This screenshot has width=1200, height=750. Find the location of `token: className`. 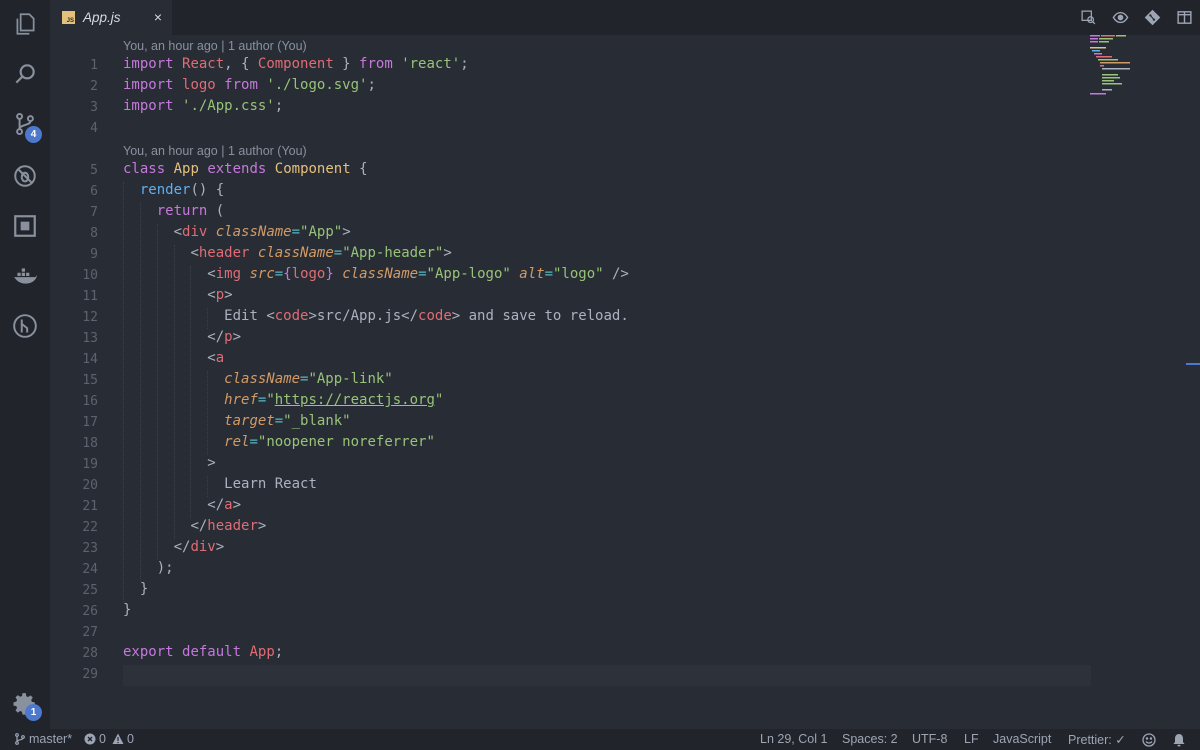

token: className is located at coordinates (262, 379).